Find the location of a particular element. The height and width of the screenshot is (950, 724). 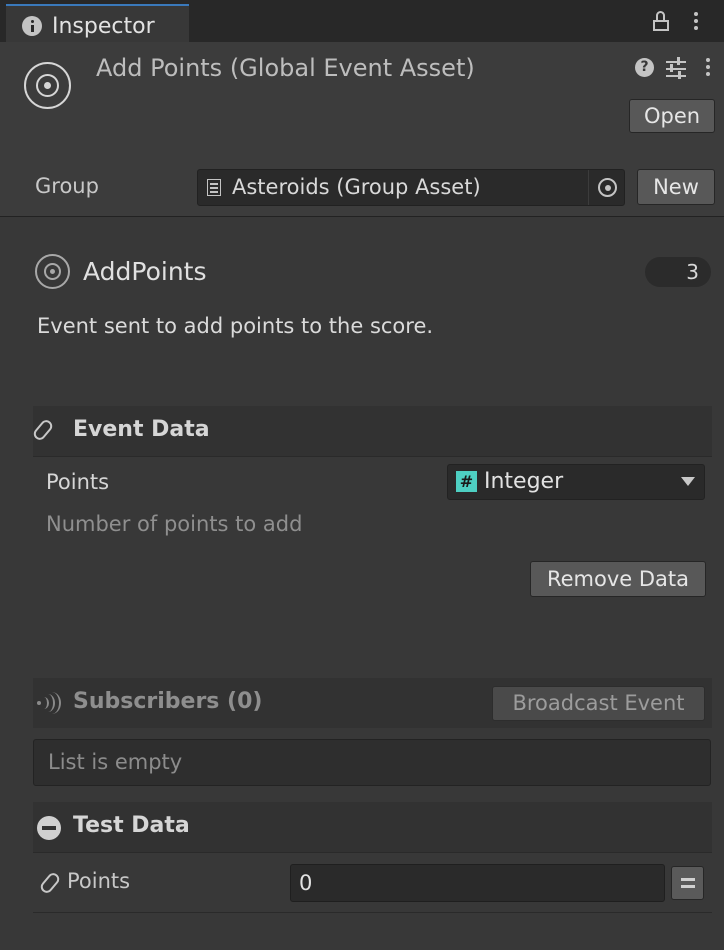

group-value: Asteroids (Group Asset) is located at coordinates (356, 187).